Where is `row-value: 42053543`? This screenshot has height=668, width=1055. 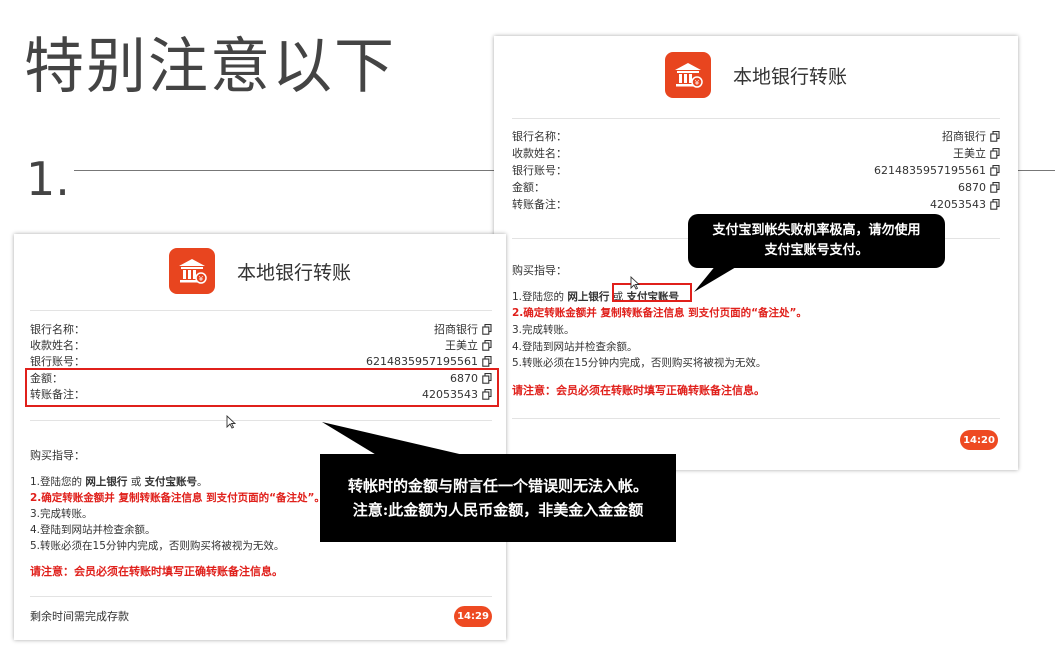
row-value: 42053543 is located at coordinates (958, 204).